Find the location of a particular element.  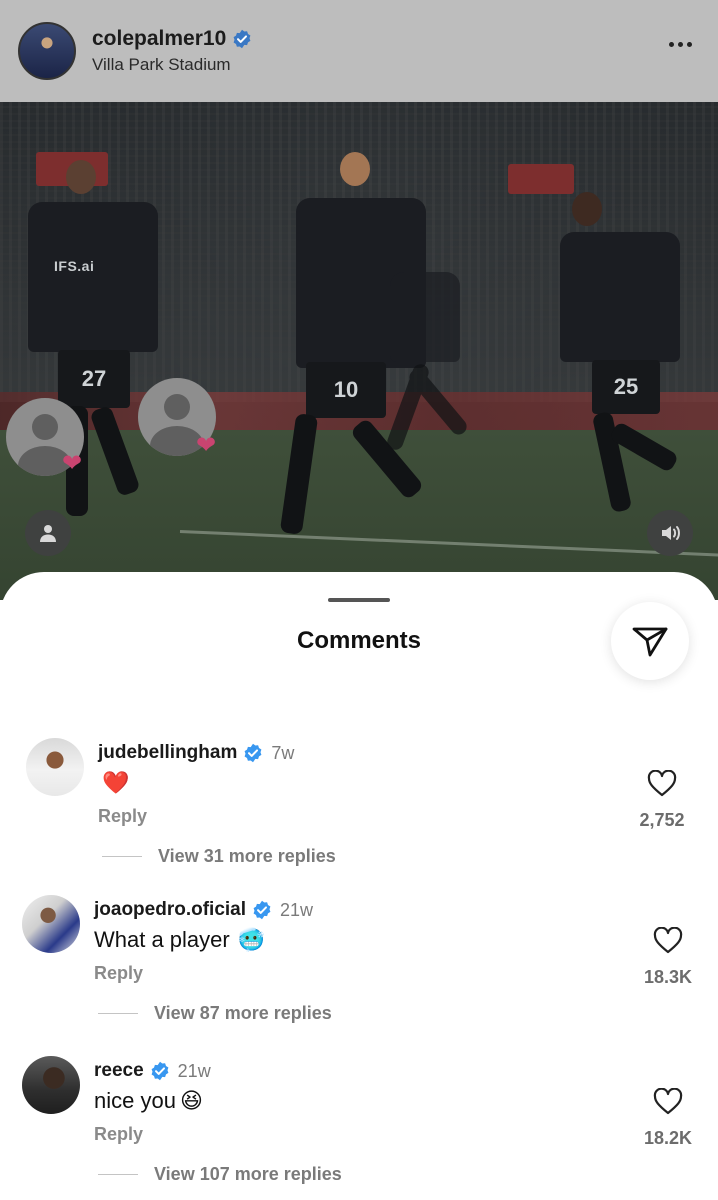

view-replies: View 31 more replies is located at coordinates (219, 856).